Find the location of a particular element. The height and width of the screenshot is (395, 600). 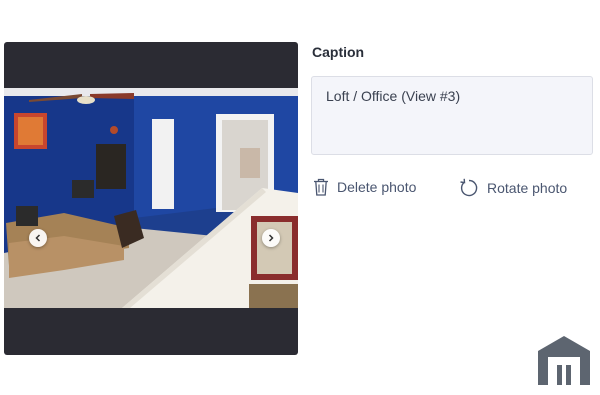

chevron-left-icon is located at coordinates (38, 238).